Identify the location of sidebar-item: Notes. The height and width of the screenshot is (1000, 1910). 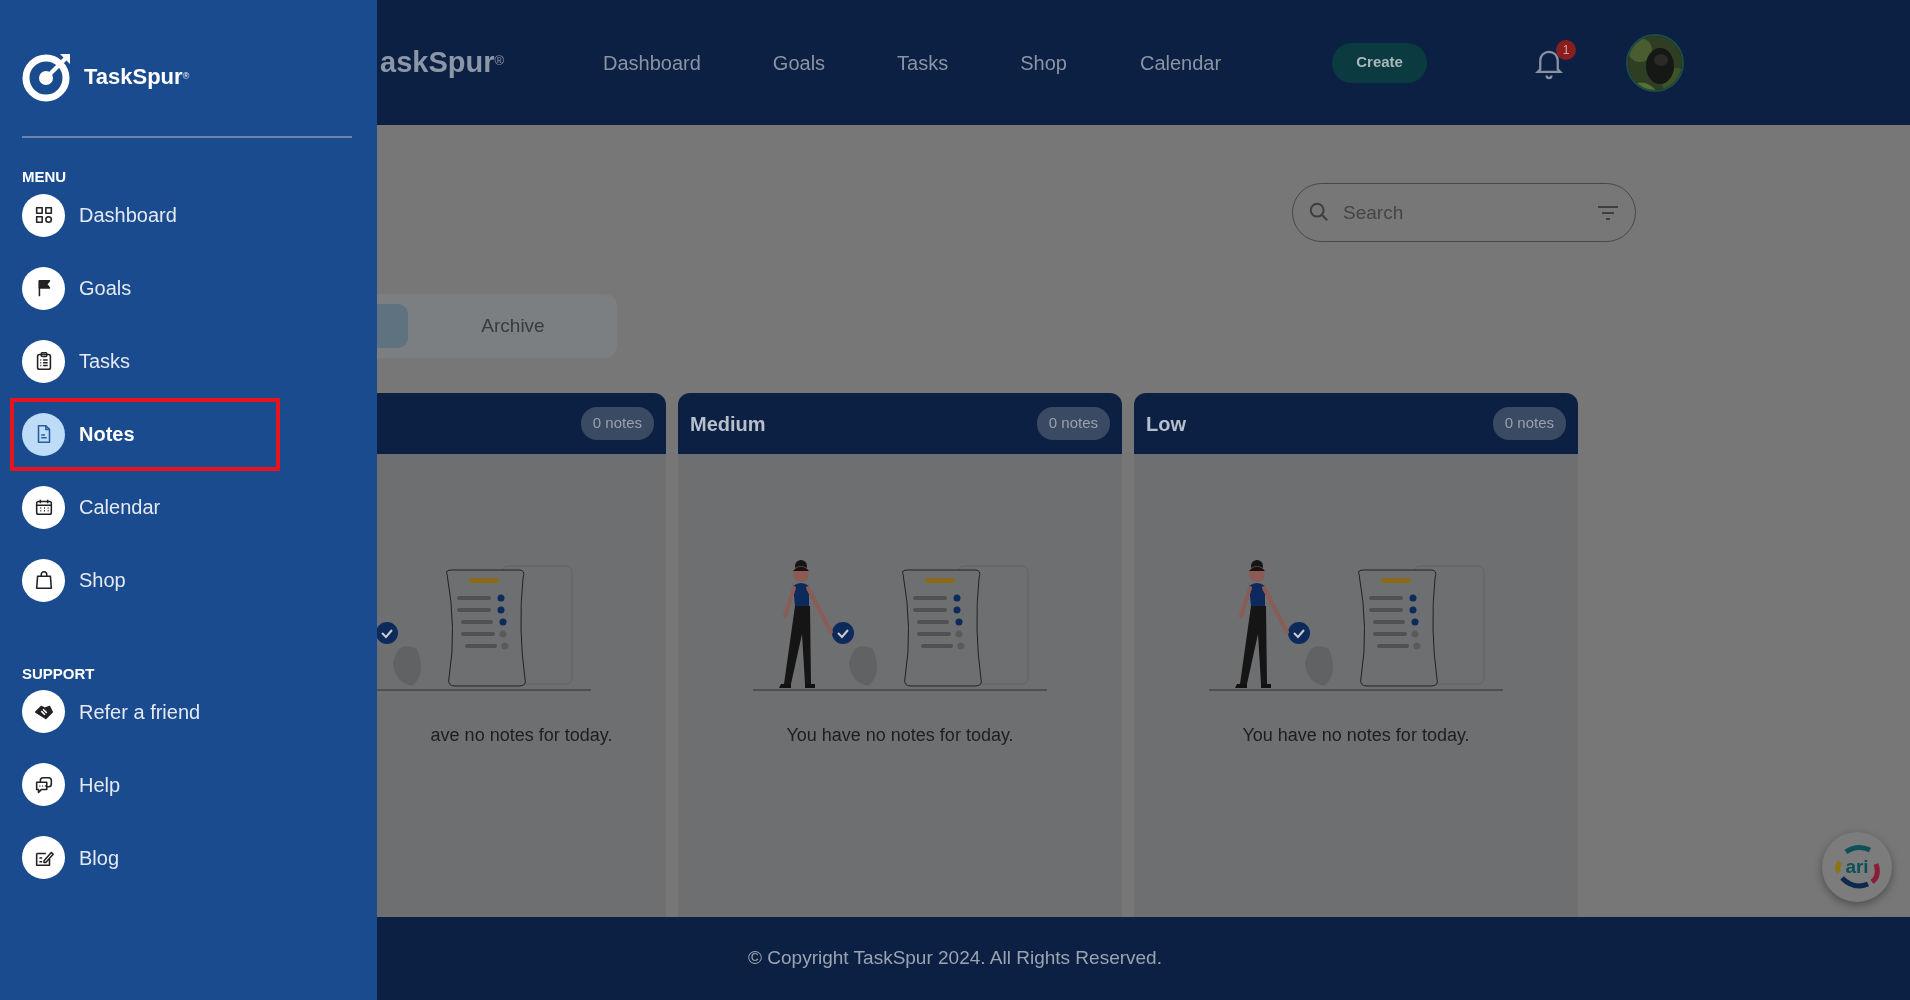
(145, 434).